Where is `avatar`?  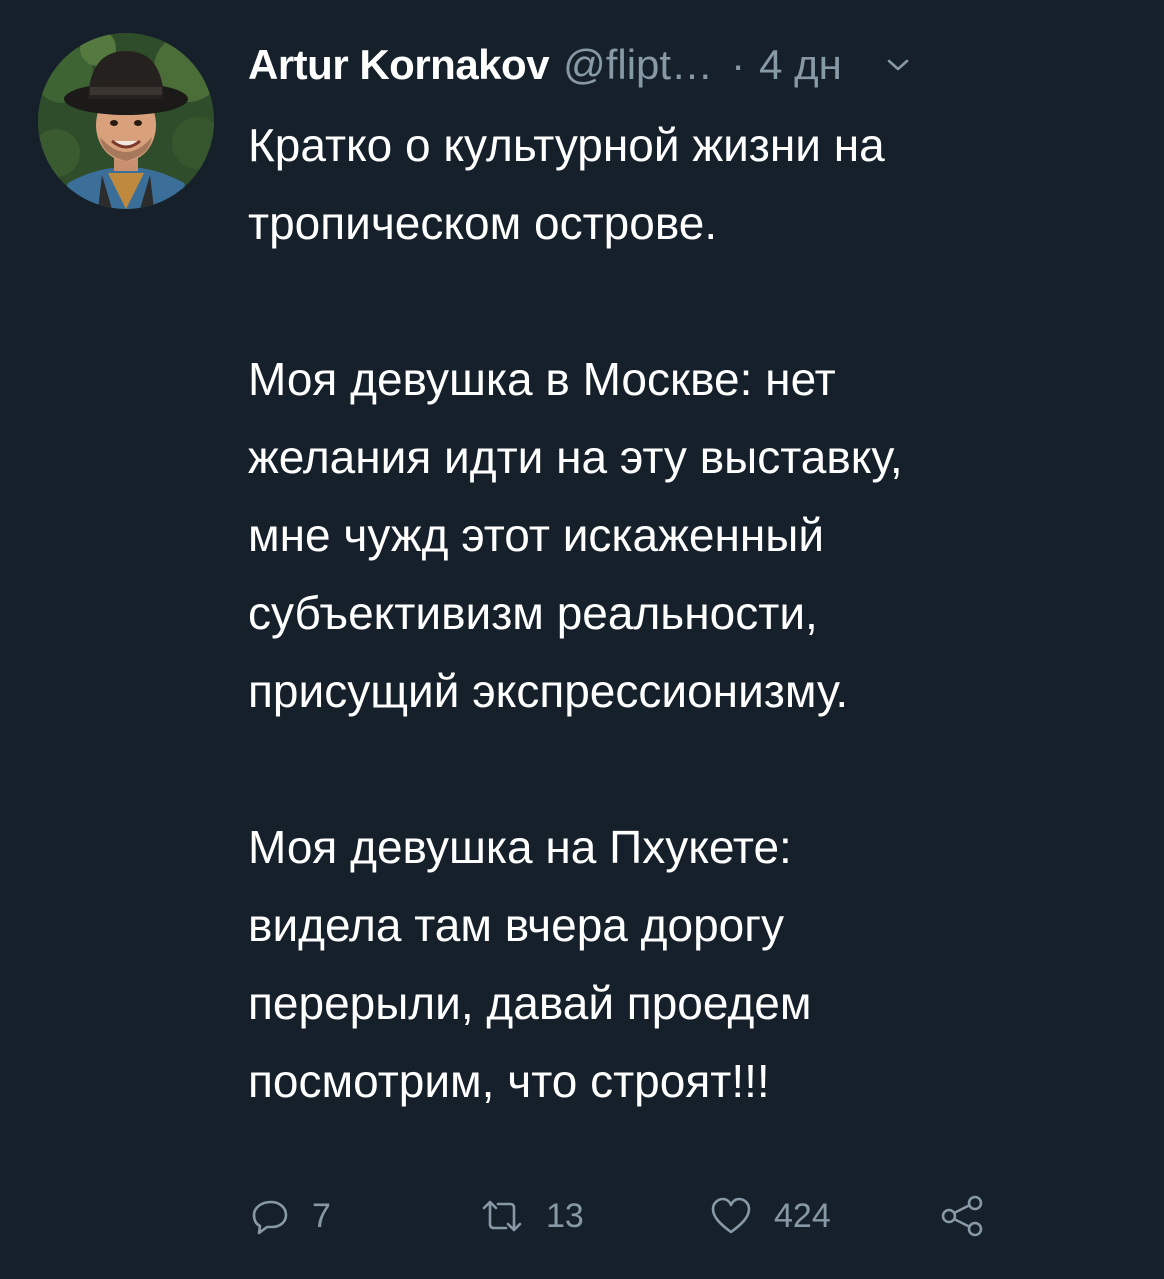 avatar is located at coordinates (126, 121).